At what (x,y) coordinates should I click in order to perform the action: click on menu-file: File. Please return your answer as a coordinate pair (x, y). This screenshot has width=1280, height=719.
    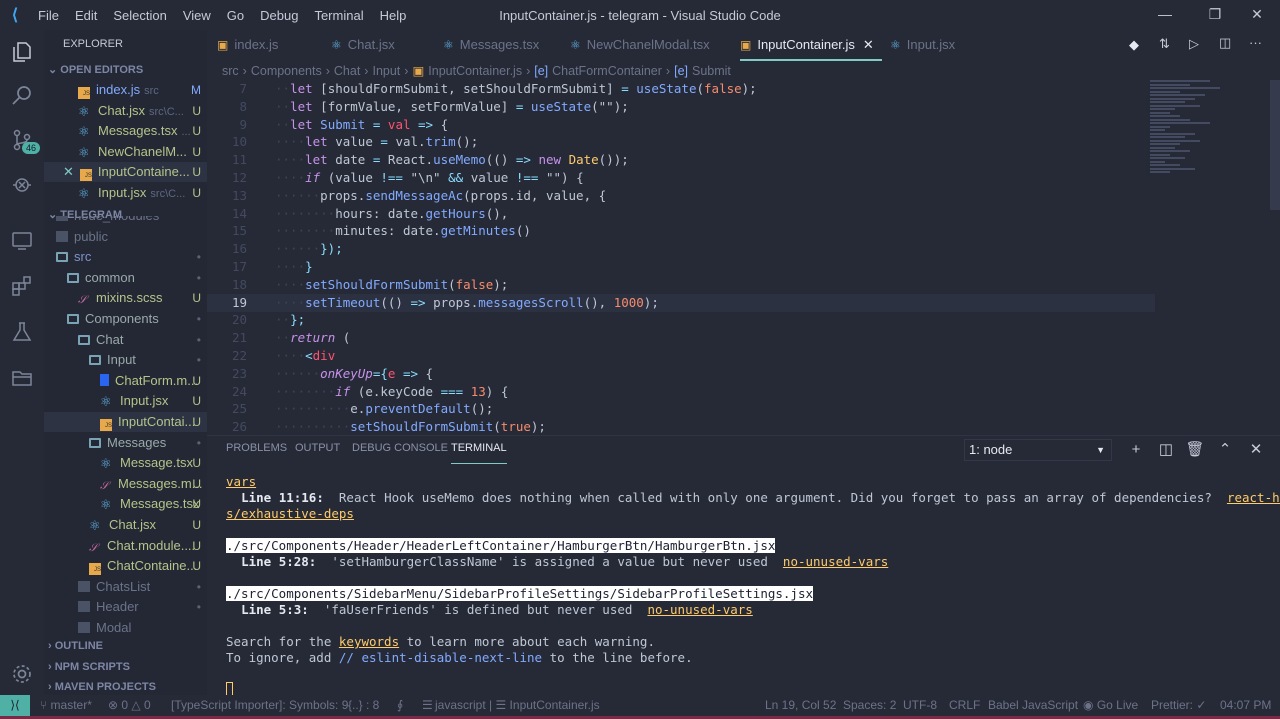
    Looking at the image, I should click on (48, 15).